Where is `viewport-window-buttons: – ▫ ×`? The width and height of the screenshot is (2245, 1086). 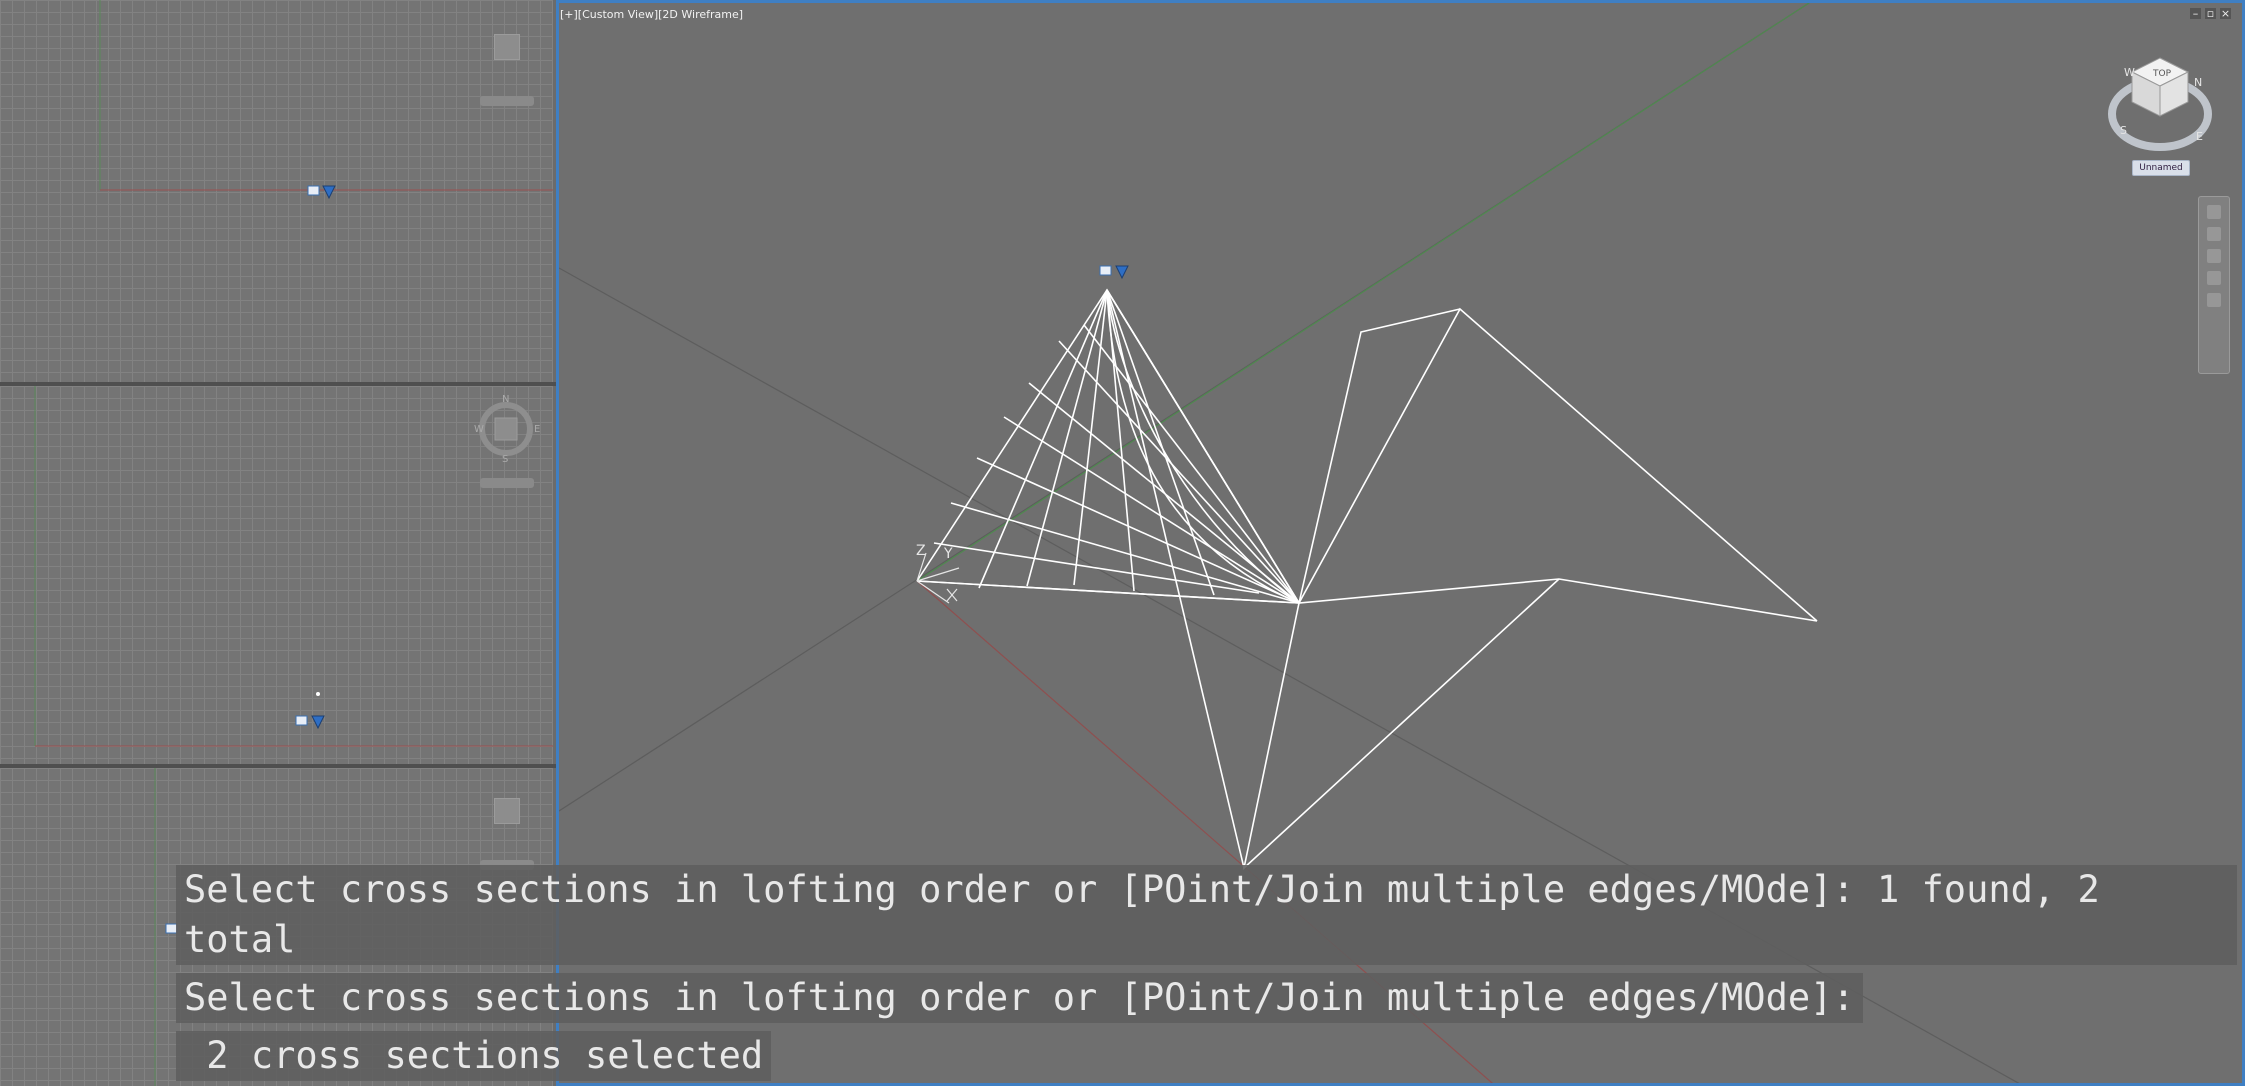
viewport-window-buttons: – ▫ × is located at coordinates (2210, 13).